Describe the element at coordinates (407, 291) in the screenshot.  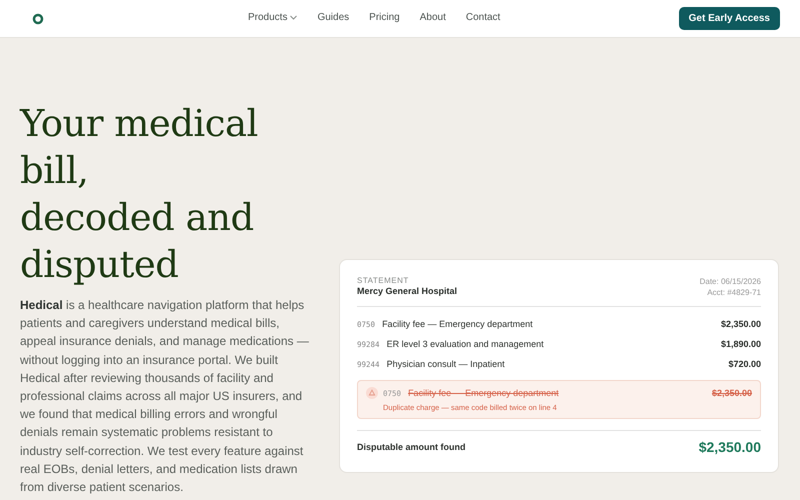
I see `provider-name: Mercy General Hospital` at that location.